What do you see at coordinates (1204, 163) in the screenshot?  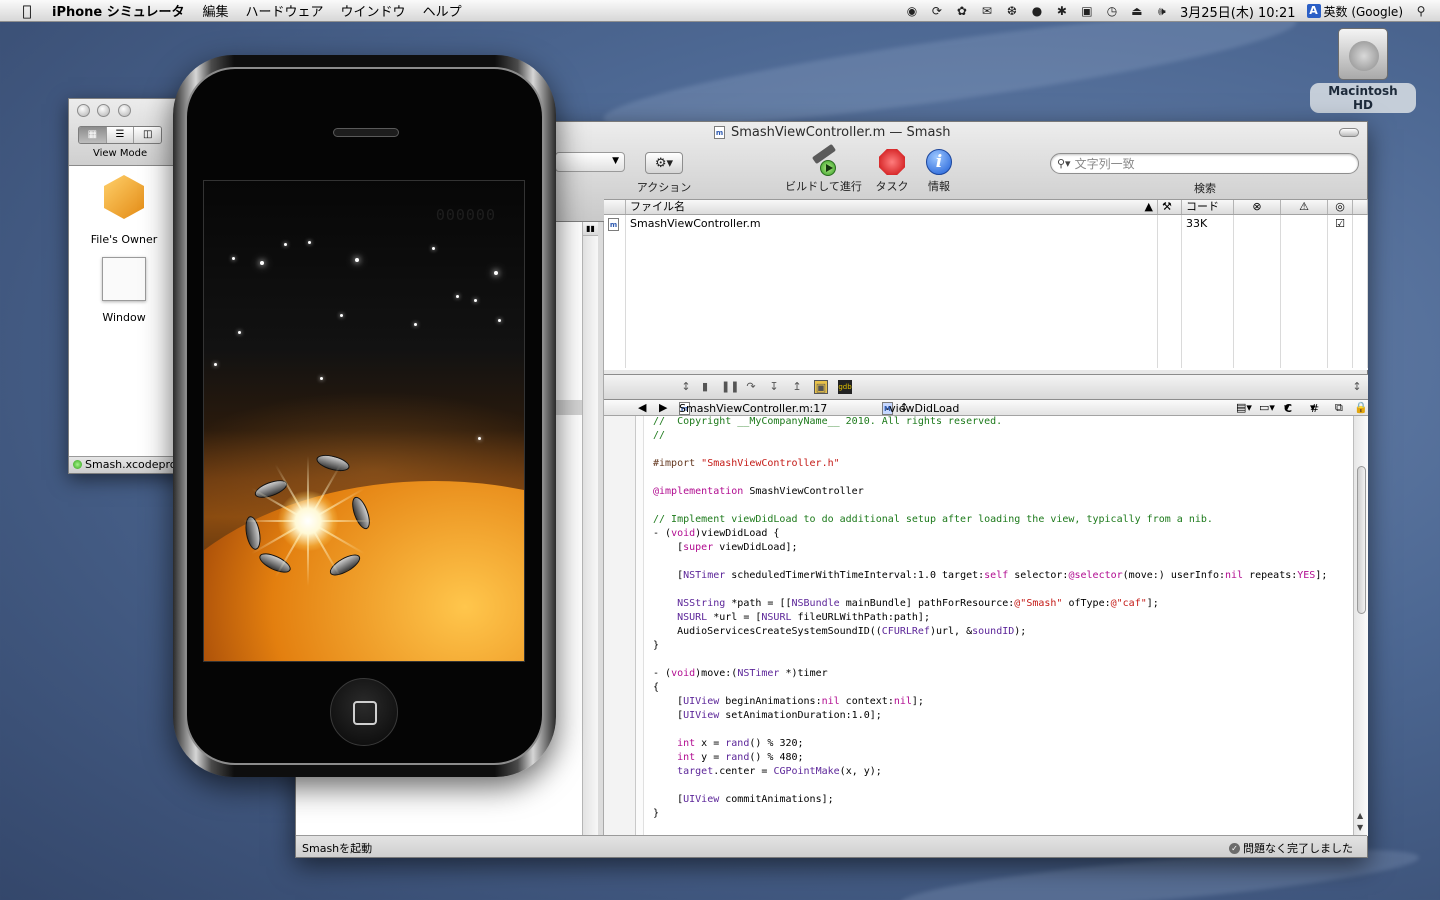 I see `search-field: ⚲▾ 文字列一致` at bounding box center [1204, 163].